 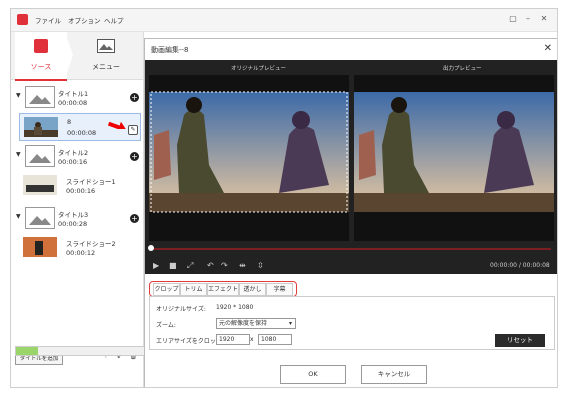 What do you see at coordinates (181, 309) in the screenshot?
I see `orig-size-label: オリジナルサイズ:` at bounding box center [181, 309].